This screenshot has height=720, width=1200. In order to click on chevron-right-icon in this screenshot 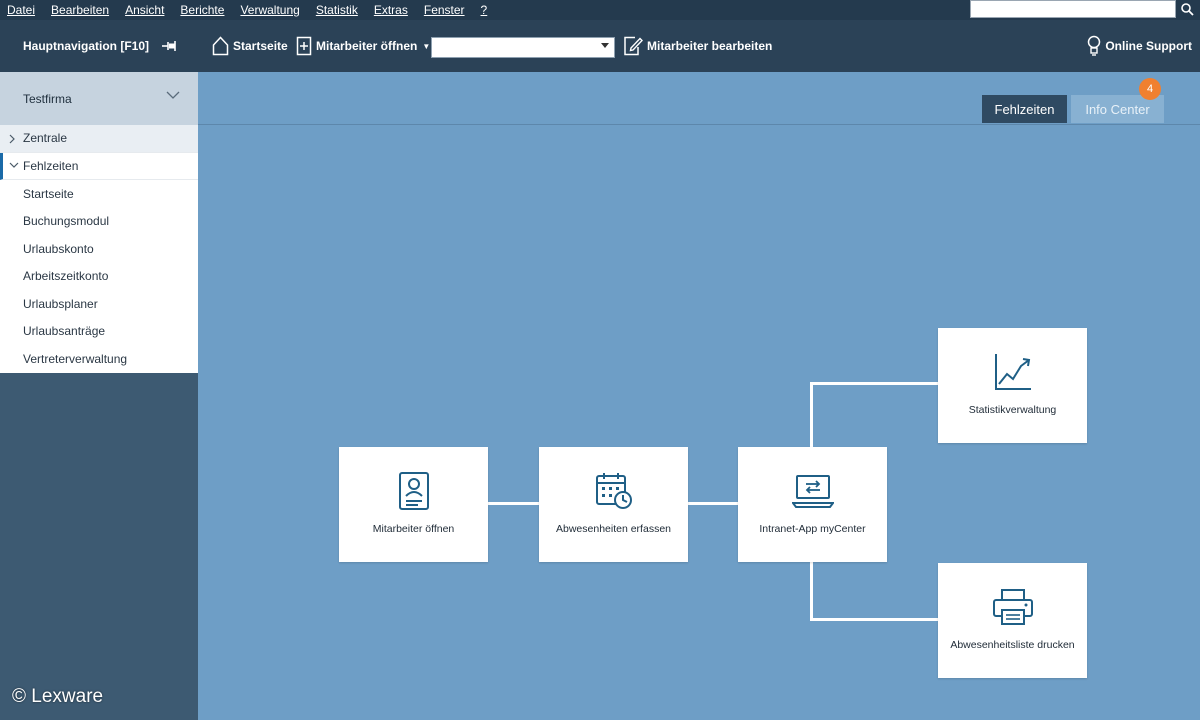, I will do `click(12, 139)`.